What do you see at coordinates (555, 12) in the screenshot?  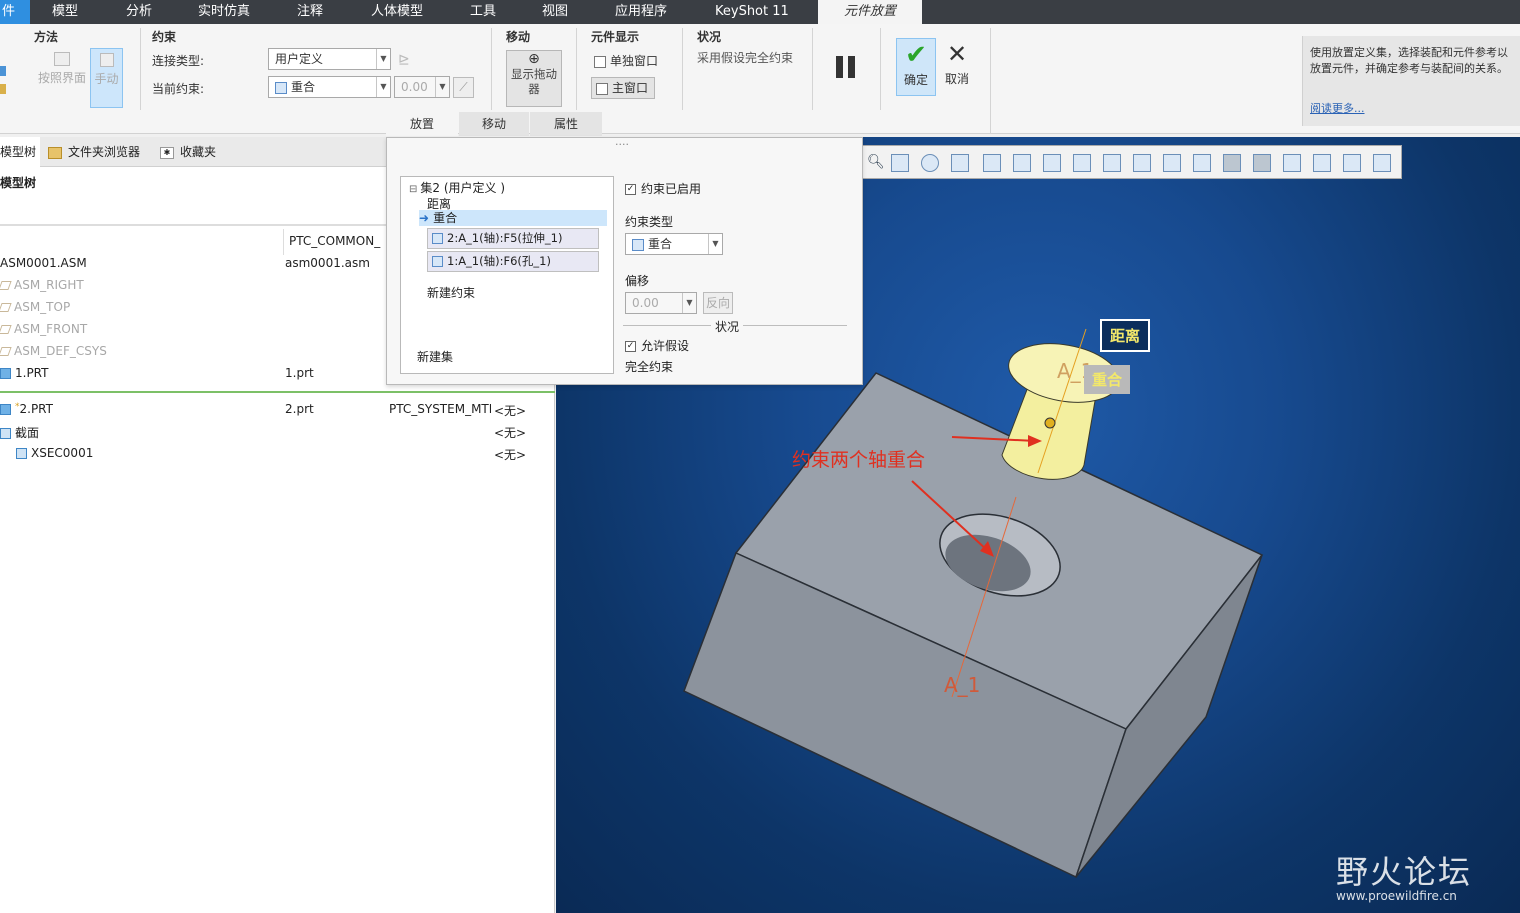 I see `menu-view: 视图` at bounding box center [555, 12].